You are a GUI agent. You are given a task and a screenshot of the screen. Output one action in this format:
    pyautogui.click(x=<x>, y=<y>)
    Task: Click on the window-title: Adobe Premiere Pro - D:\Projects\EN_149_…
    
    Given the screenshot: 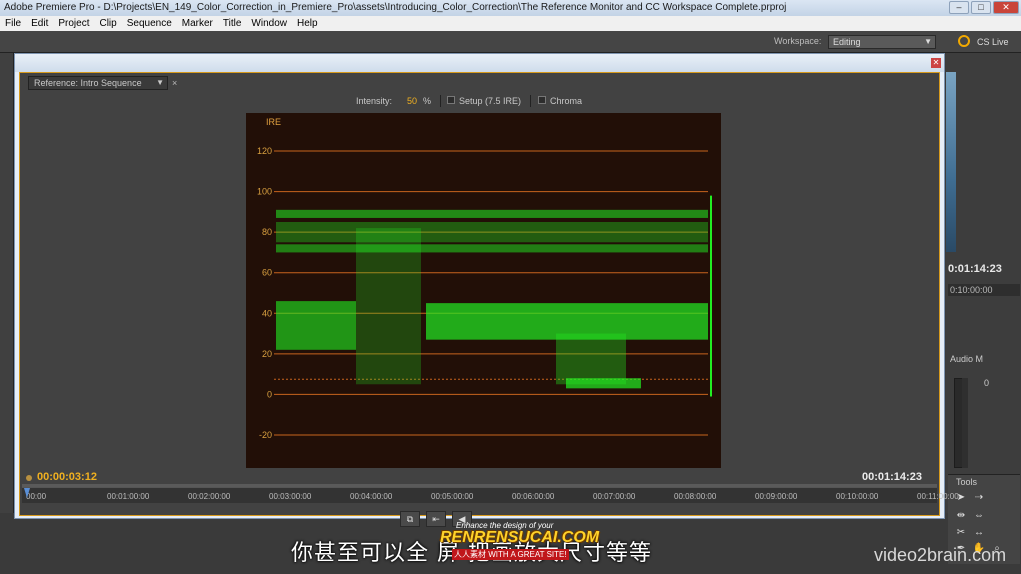 What is the action you would take?
    pyautogui.click(x=395, y=7)
    